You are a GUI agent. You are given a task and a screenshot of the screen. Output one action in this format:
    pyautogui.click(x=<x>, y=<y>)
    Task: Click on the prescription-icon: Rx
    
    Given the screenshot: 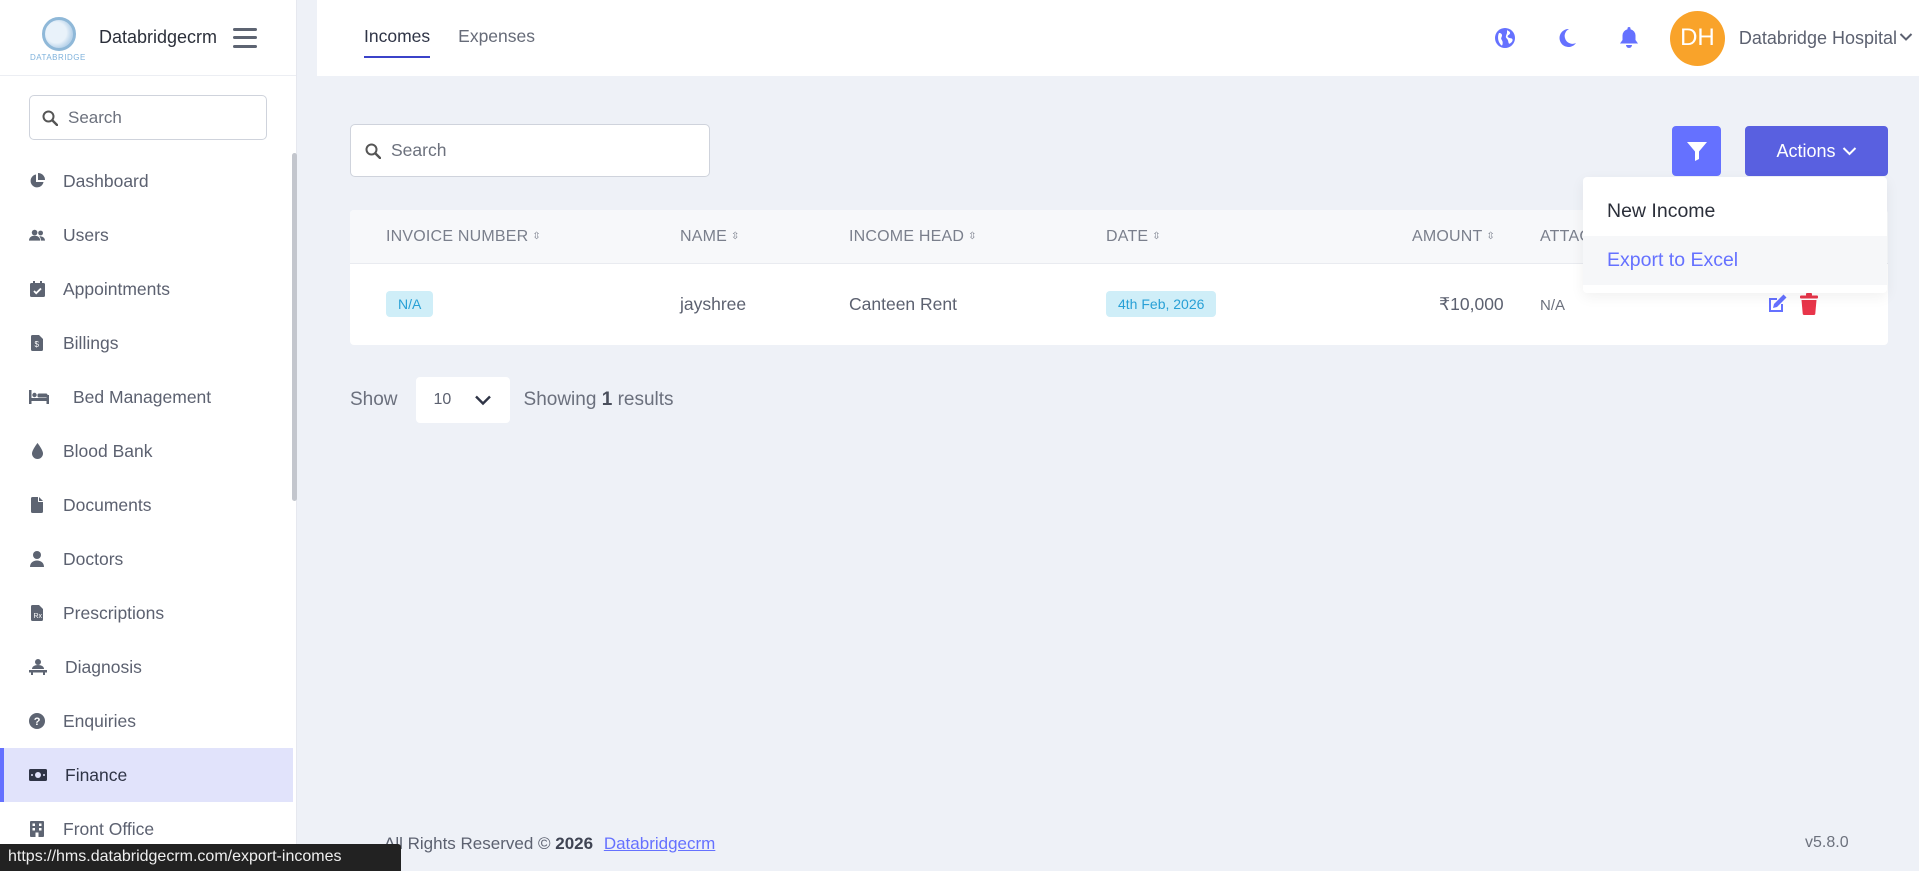 What is the action you would take?
    pyautogui.click(x=37, y=613)
    